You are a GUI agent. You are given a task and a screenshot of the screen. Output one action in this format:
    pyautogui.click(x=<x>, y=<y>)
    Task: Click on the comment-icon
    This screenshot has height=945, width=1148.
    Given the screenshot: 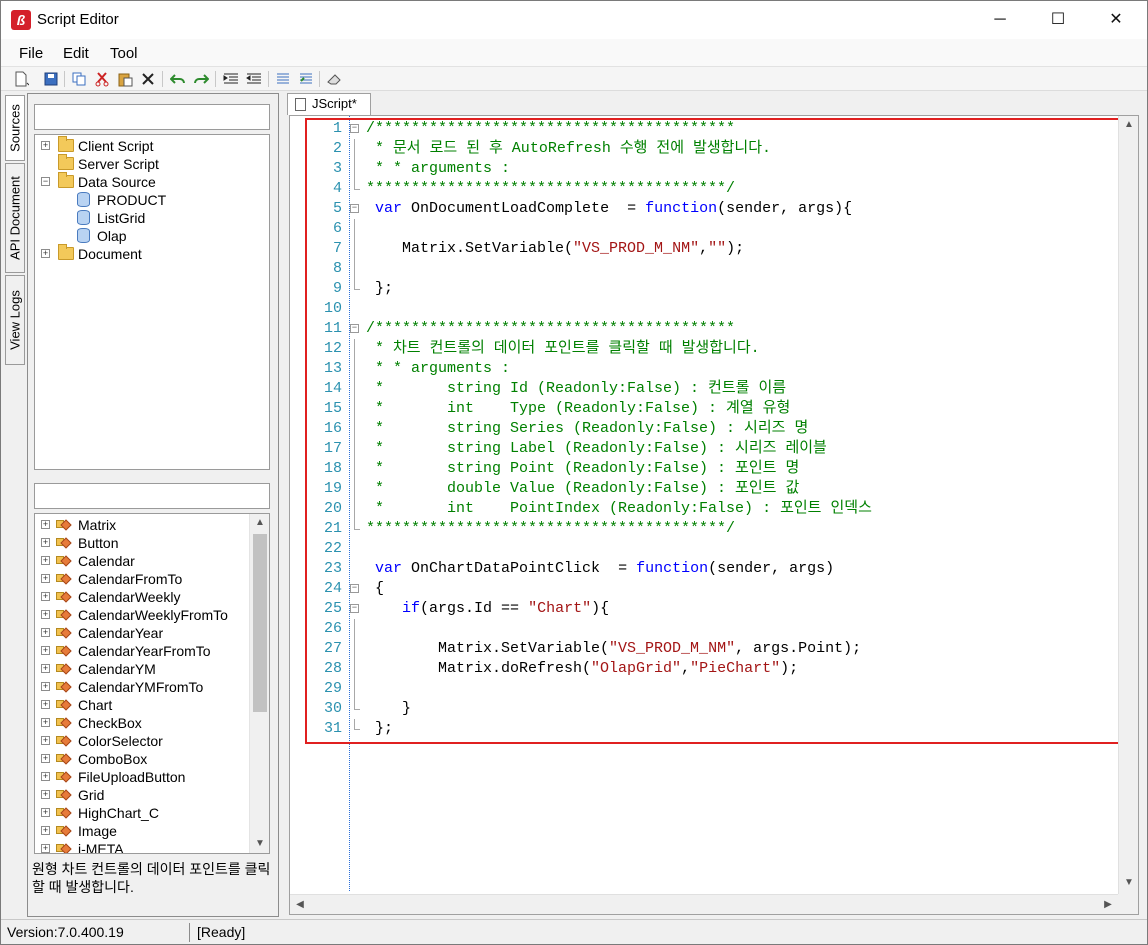 What is the action you would take?
    pyautogui.click(x=283, y=79)
    